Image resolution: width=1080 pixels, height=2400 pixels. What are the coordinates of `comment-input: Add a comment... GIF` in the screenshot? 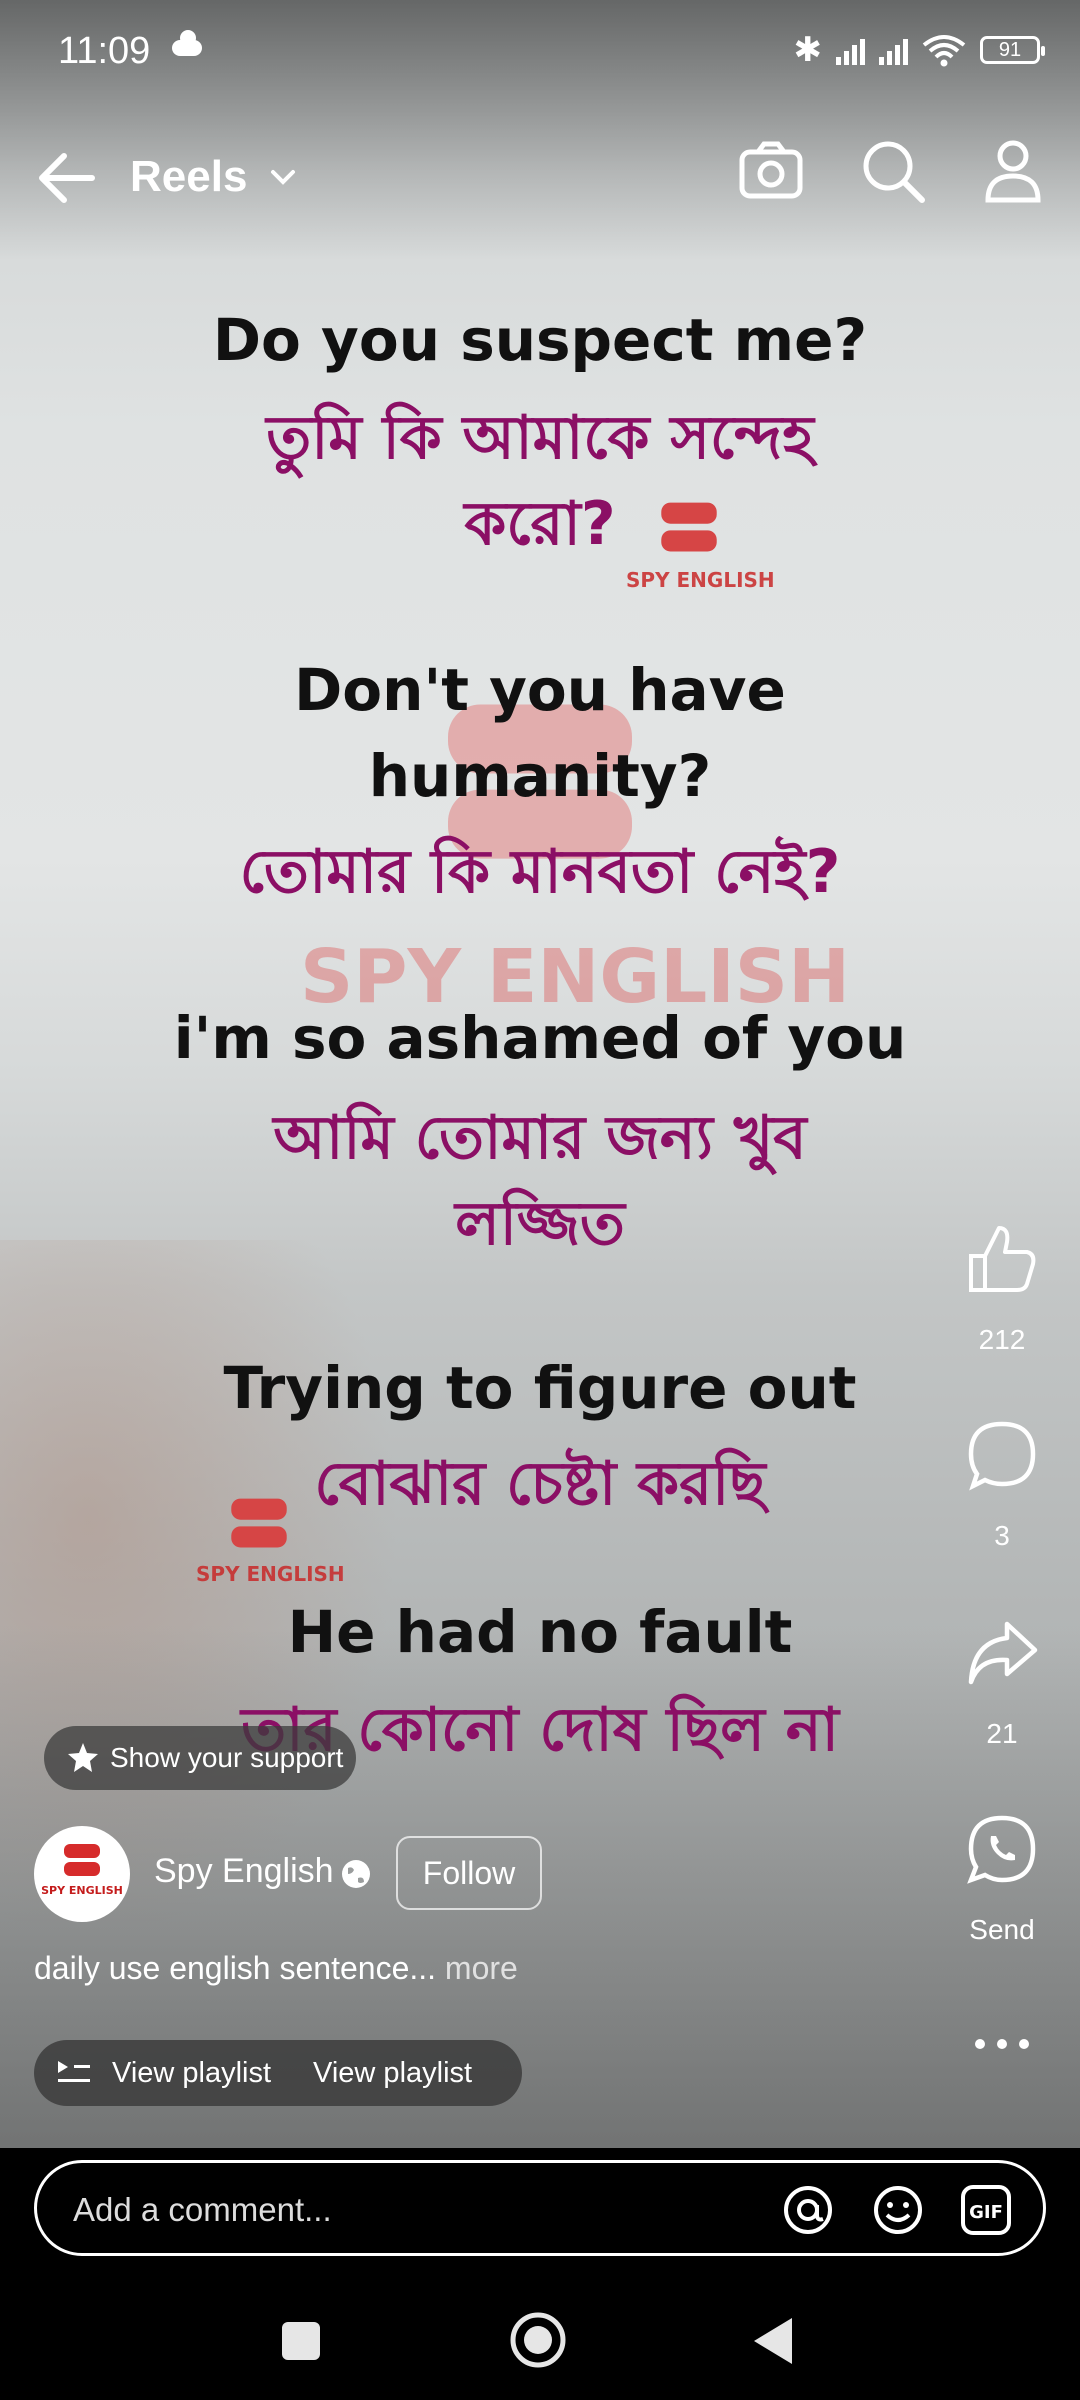 It's located at (540, 2208).